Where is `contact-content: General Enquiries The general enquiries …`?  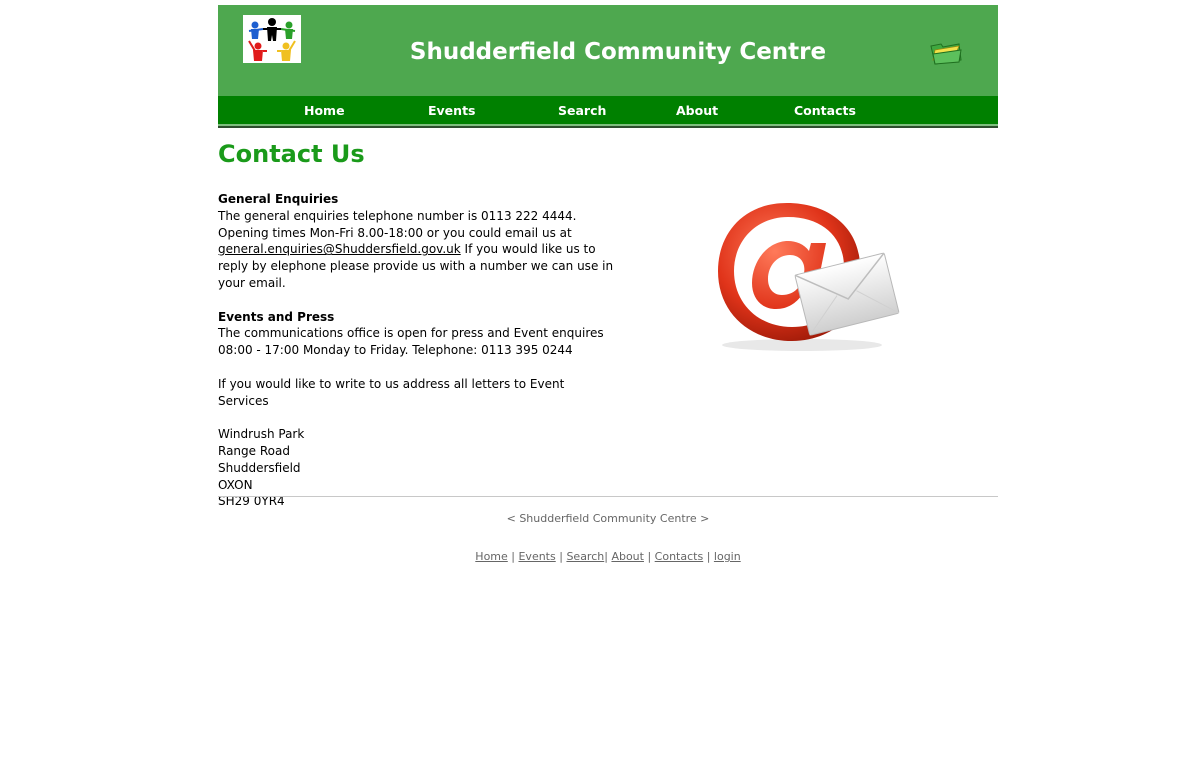
contact-content: General Enquiries The general enquiries … is located at coordinates (418, 350).